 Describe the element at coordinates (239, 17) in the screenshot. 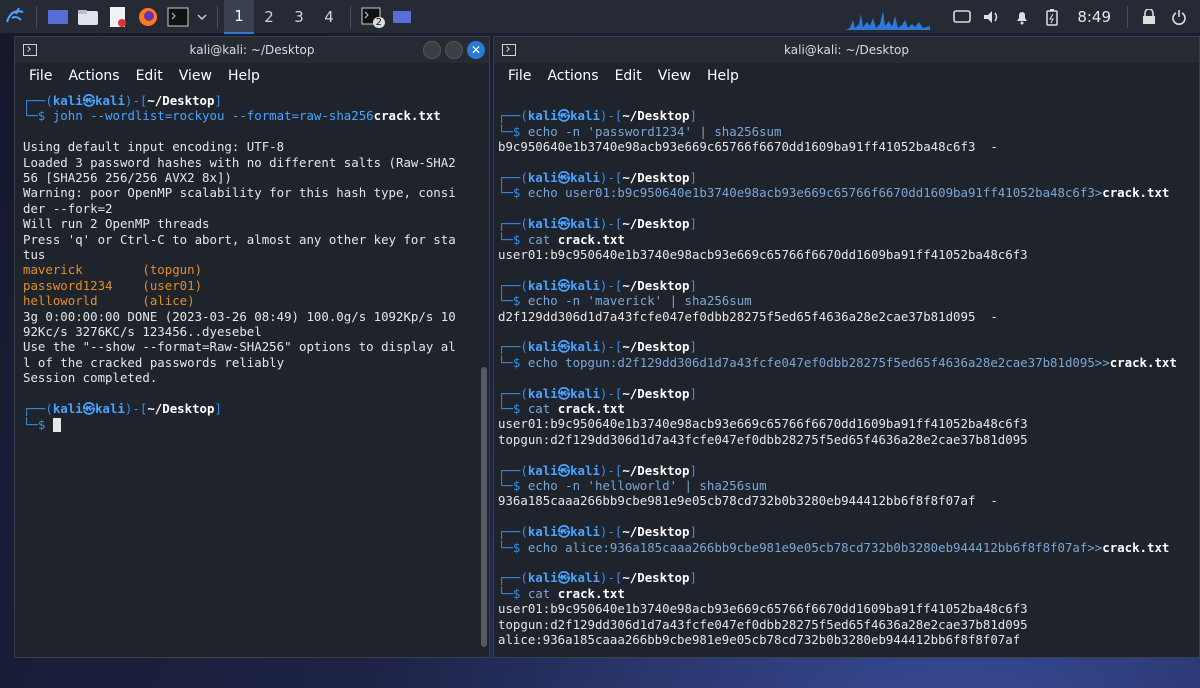

I see `workspace-1: 1` at that location.